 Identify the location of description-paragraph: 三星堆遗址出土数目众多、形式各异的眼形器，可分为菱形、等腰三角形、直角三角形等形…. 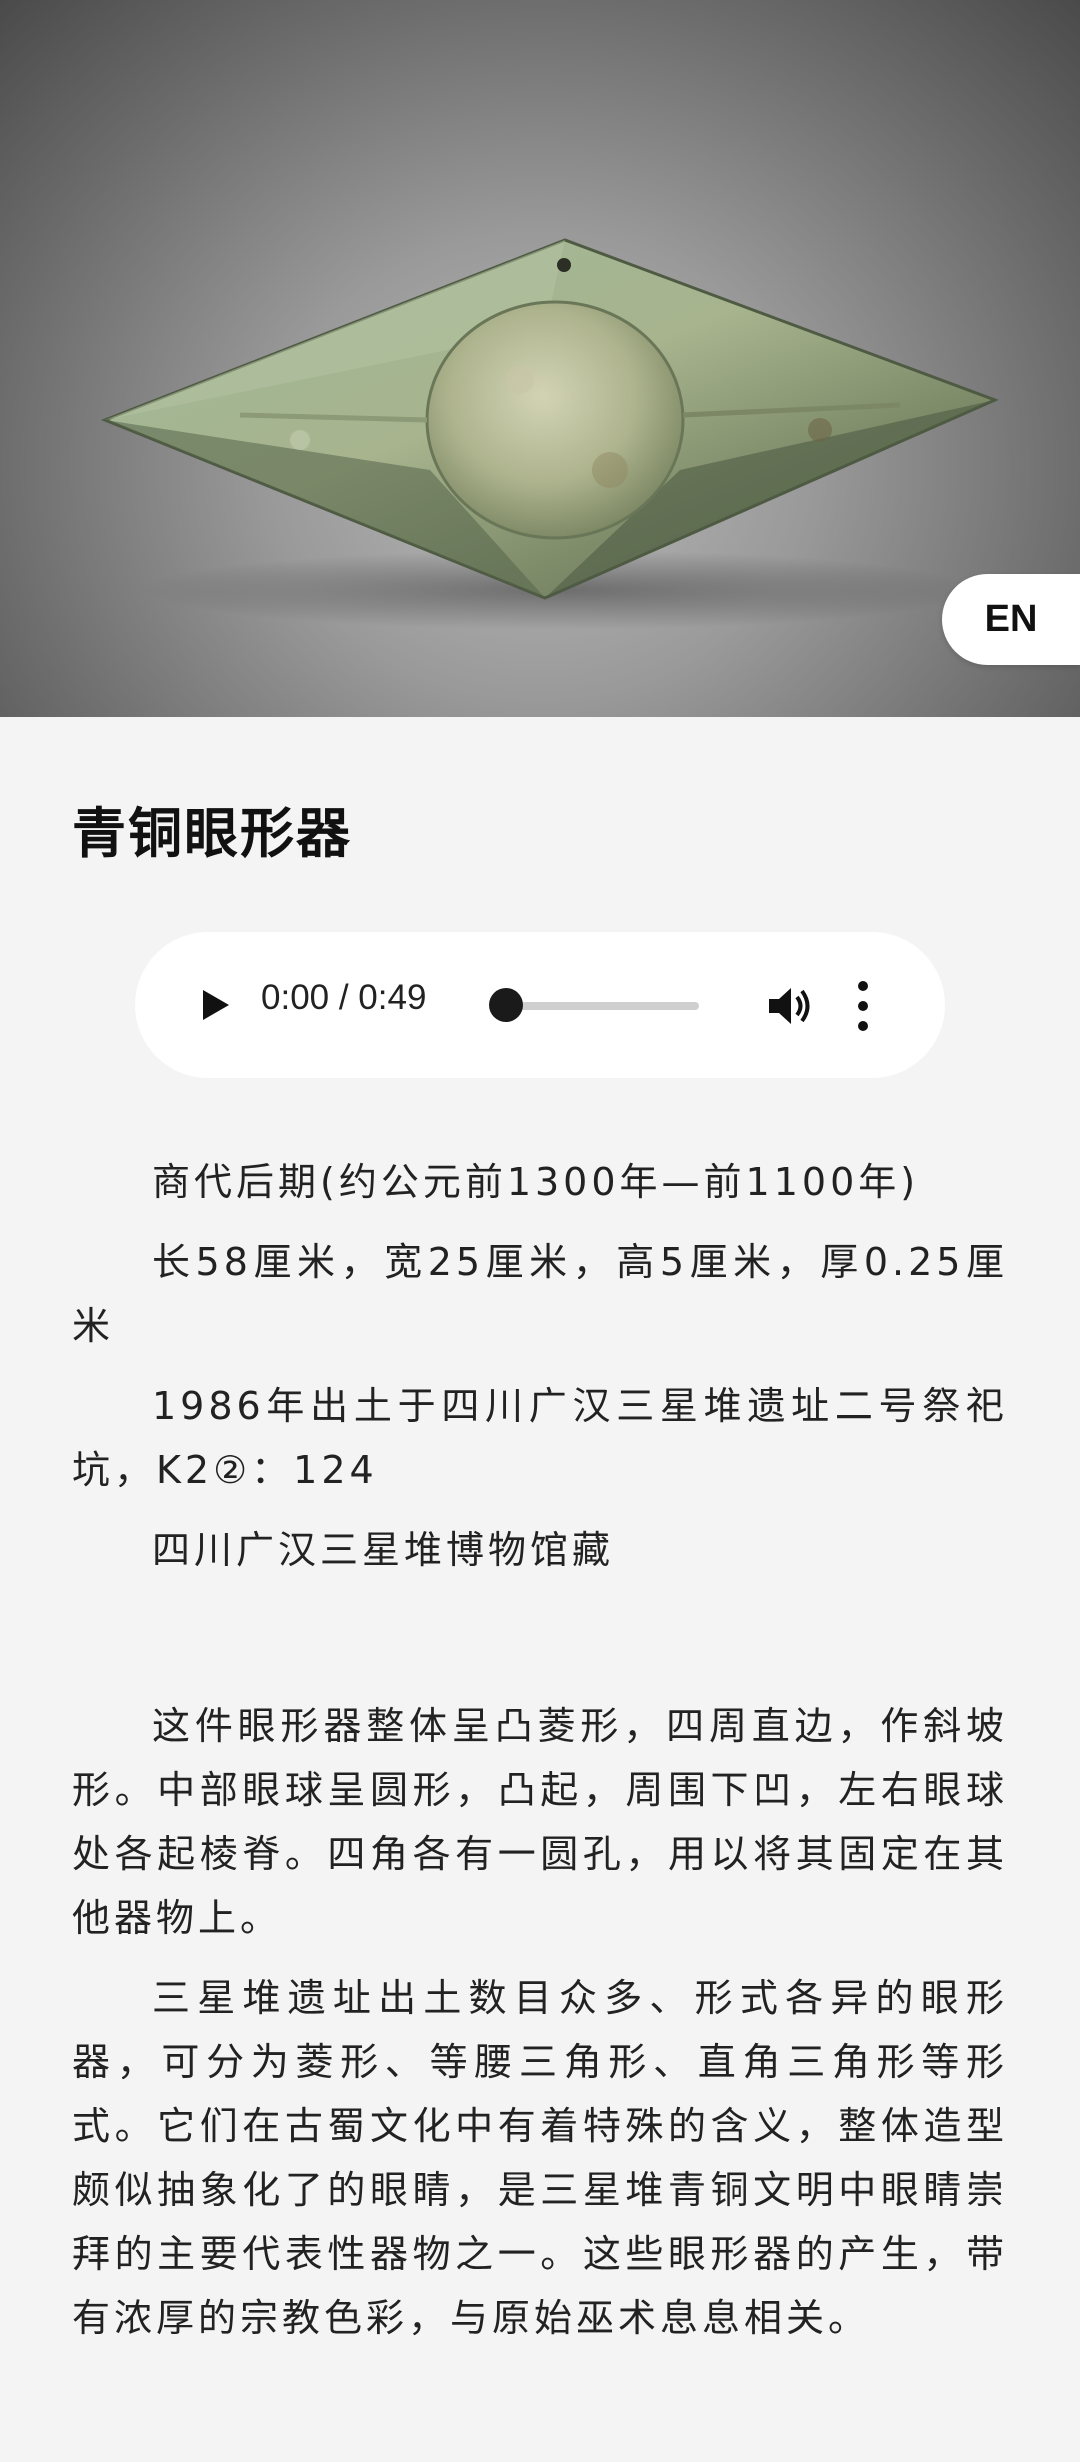
(540, 2158).